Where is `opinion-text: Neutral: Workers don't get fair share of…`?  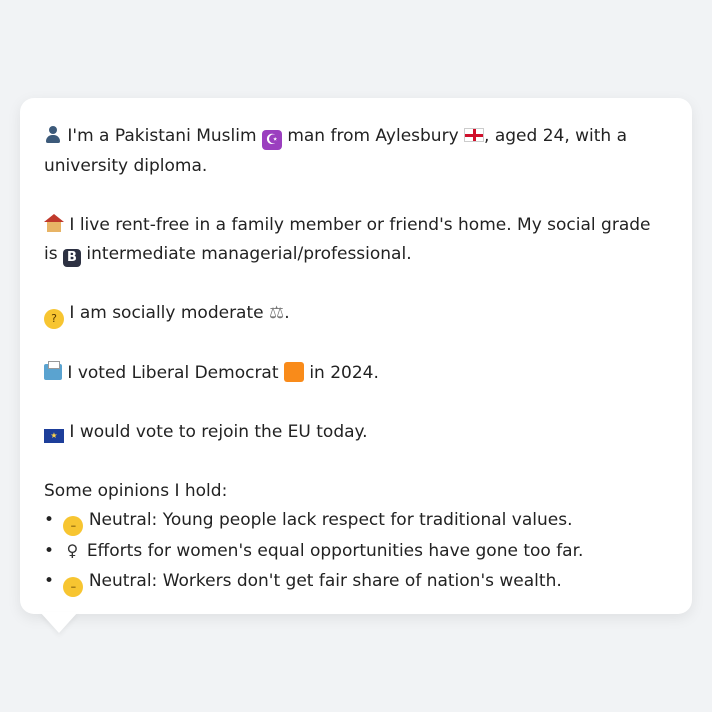
opinion-text: Neutral: Workers don't get fair share of… is located at coordinates (325, 580).